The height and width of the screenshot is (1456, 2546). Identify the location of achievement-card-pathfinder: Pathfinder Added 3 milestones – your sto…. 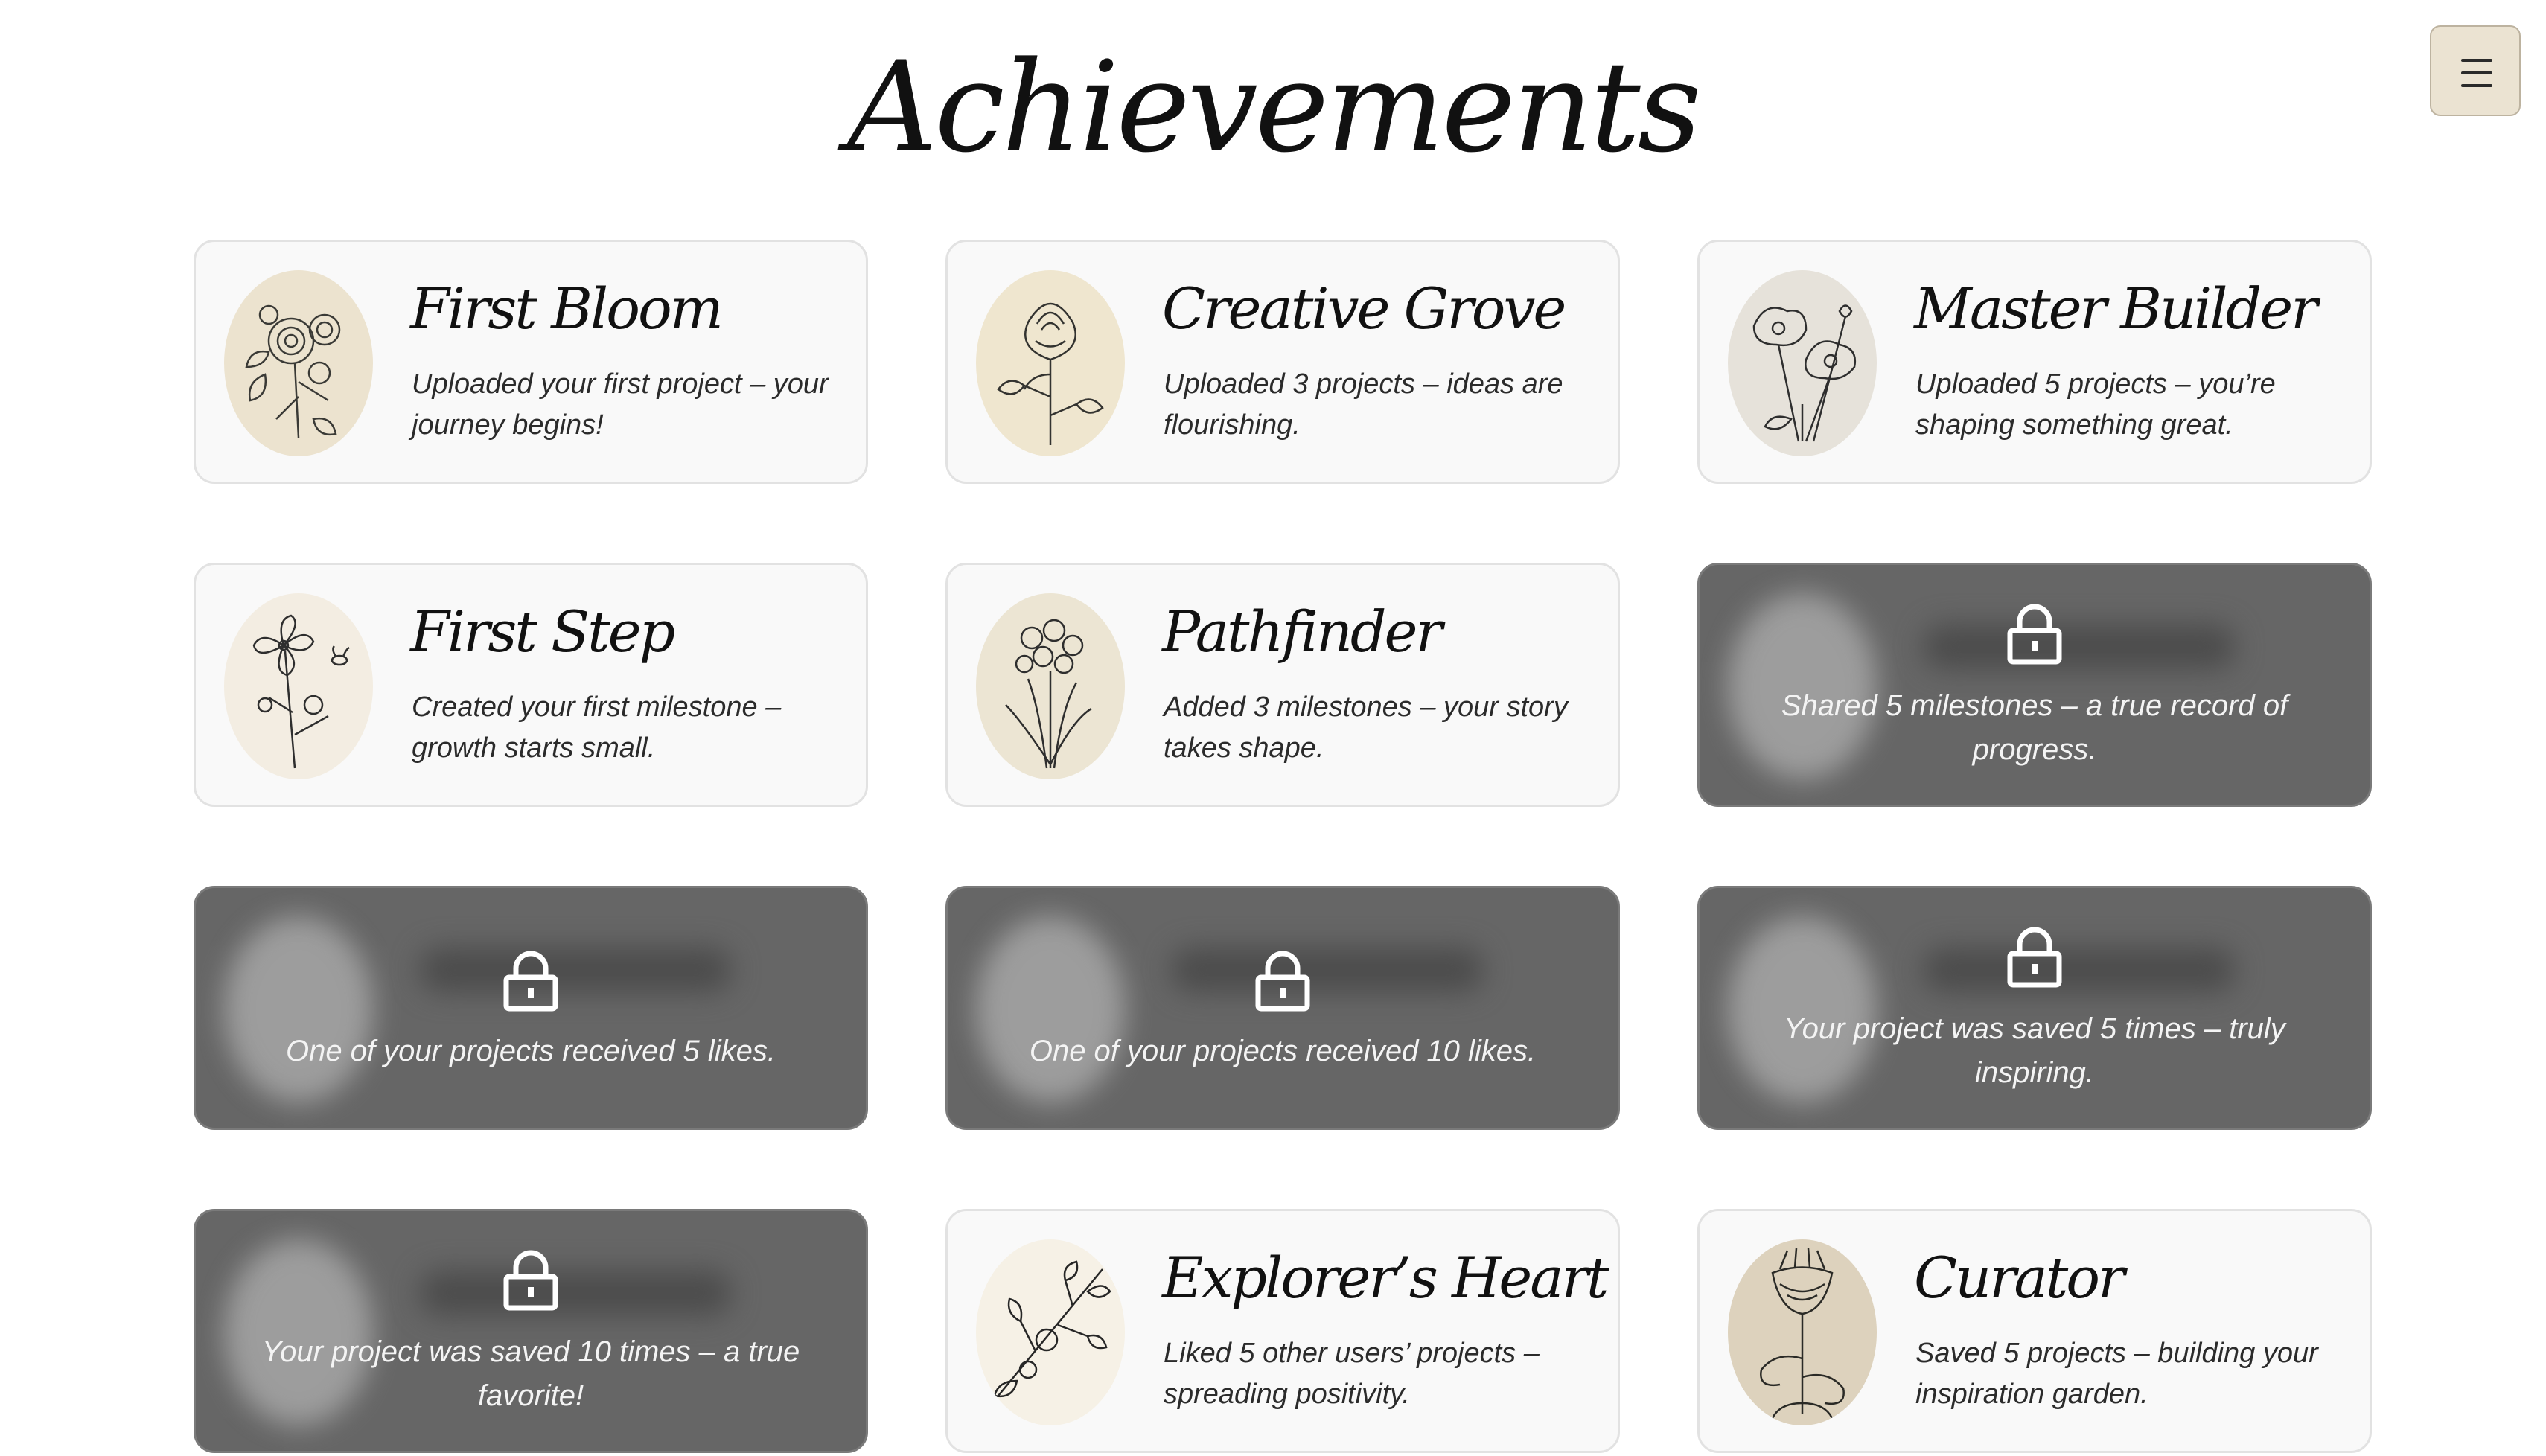
(1283, 685).